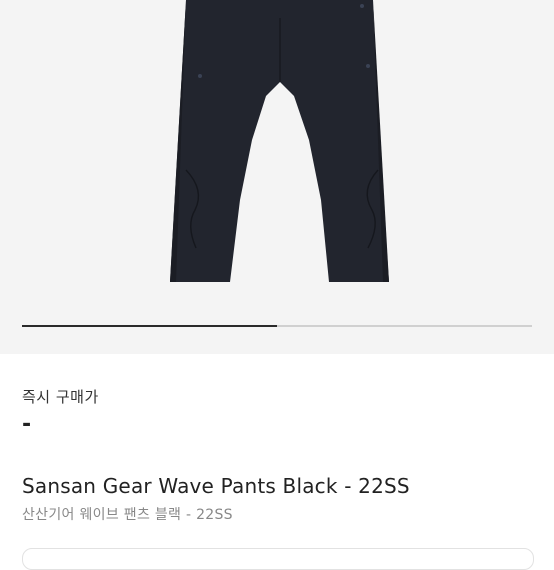 The image size is (554, 570). What do you see at coordinates (216, 486) in the screenshot?
I see `product-title-english: Sansan Gear Wave Pants Black - 22SS` at bounding box center [216, 486].